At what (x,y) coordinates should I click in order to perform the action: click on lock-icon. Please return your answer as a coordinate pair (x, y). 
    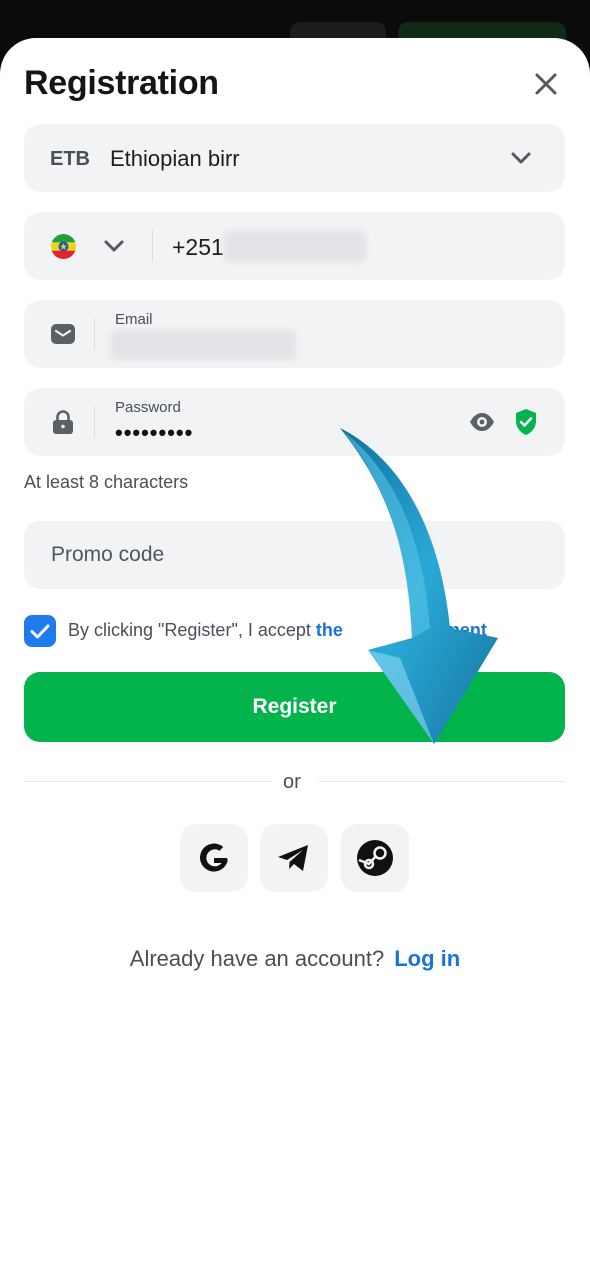
    Looking at the image, I should click on (63, 422).